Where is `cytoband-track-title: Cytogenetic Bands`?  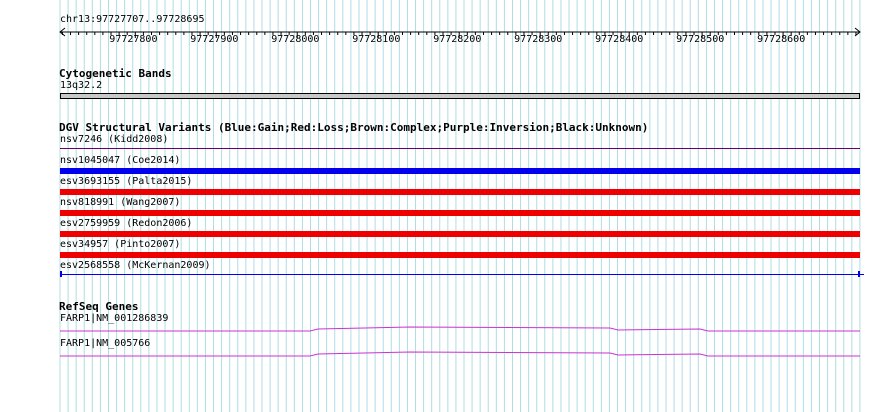 cytoband-track-title: Cytogenetic Bands is located at coordinates (115, 73).